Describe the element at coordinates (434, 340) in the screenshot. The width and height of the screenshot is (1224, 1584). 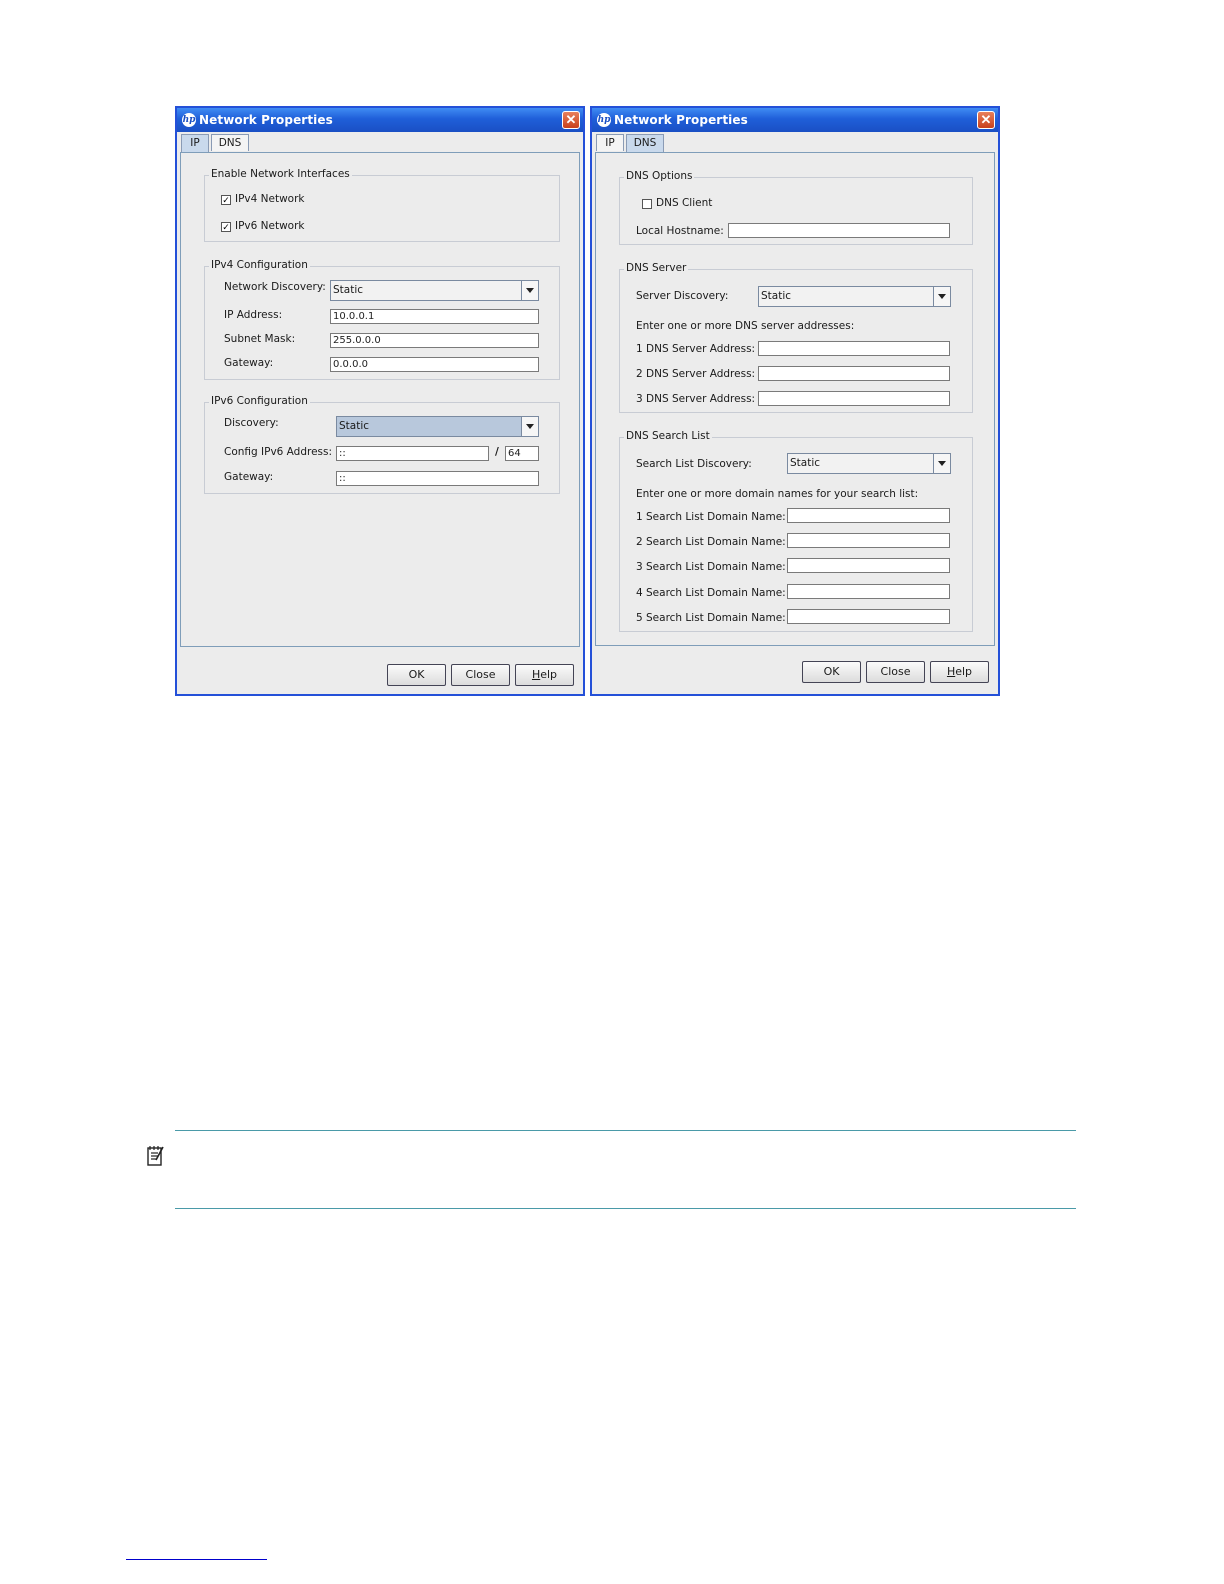
I see `subnet-mask-input: 255.0.0.0` at that location.